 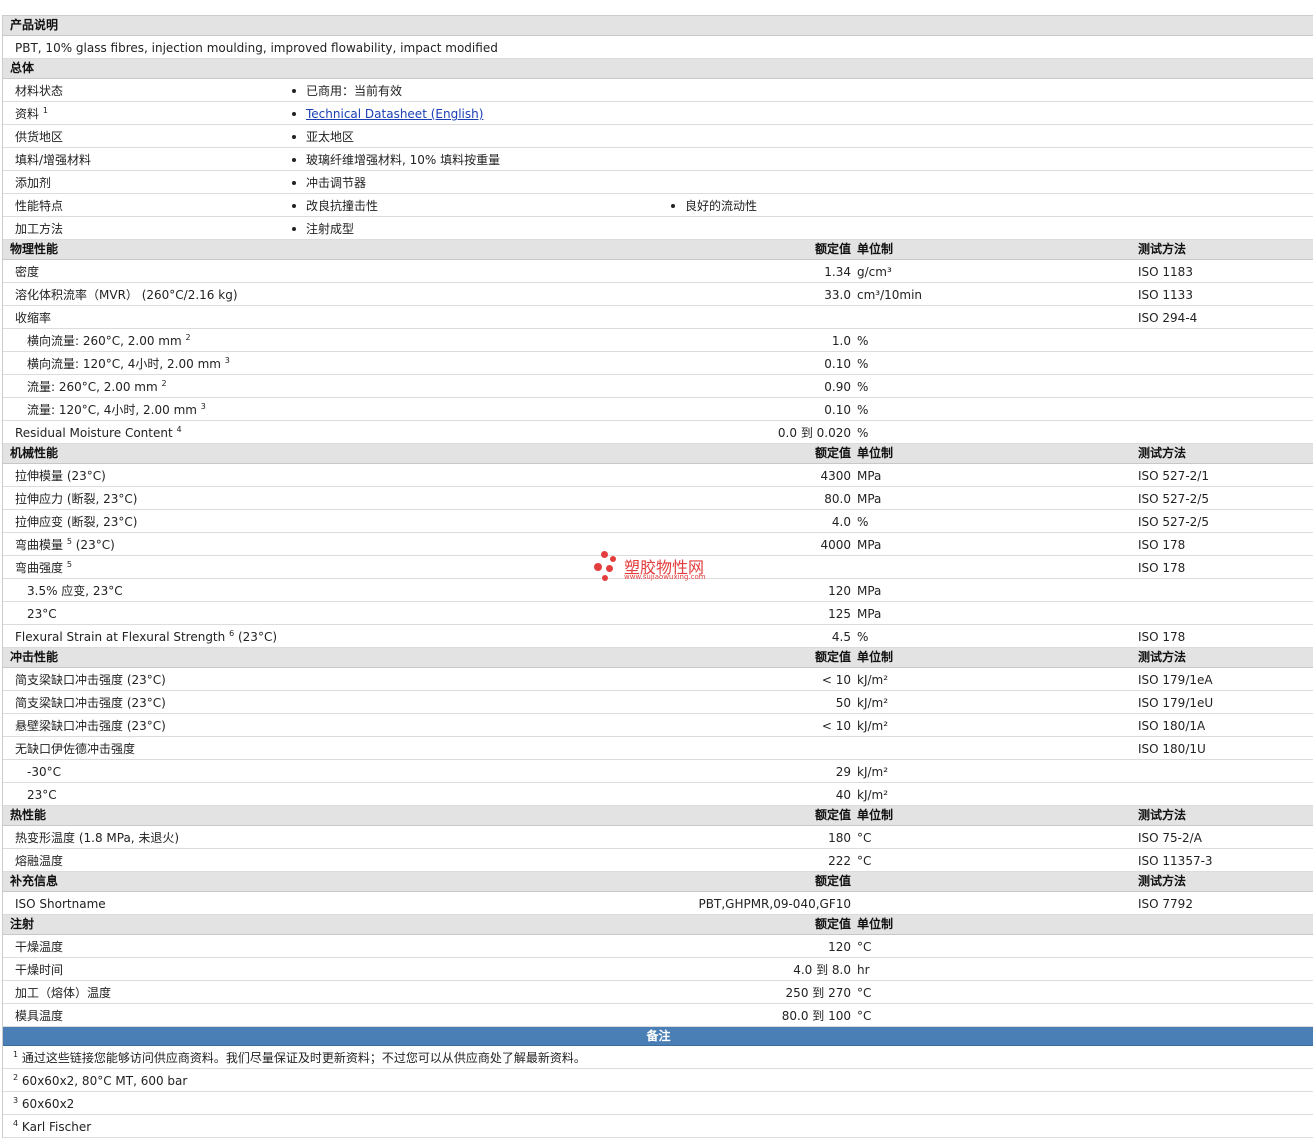 What do you see at coordinates (816, 1016) in the screenshot?
I see `property-value: 80.0 到 100` at bounding box center [816, 1016].